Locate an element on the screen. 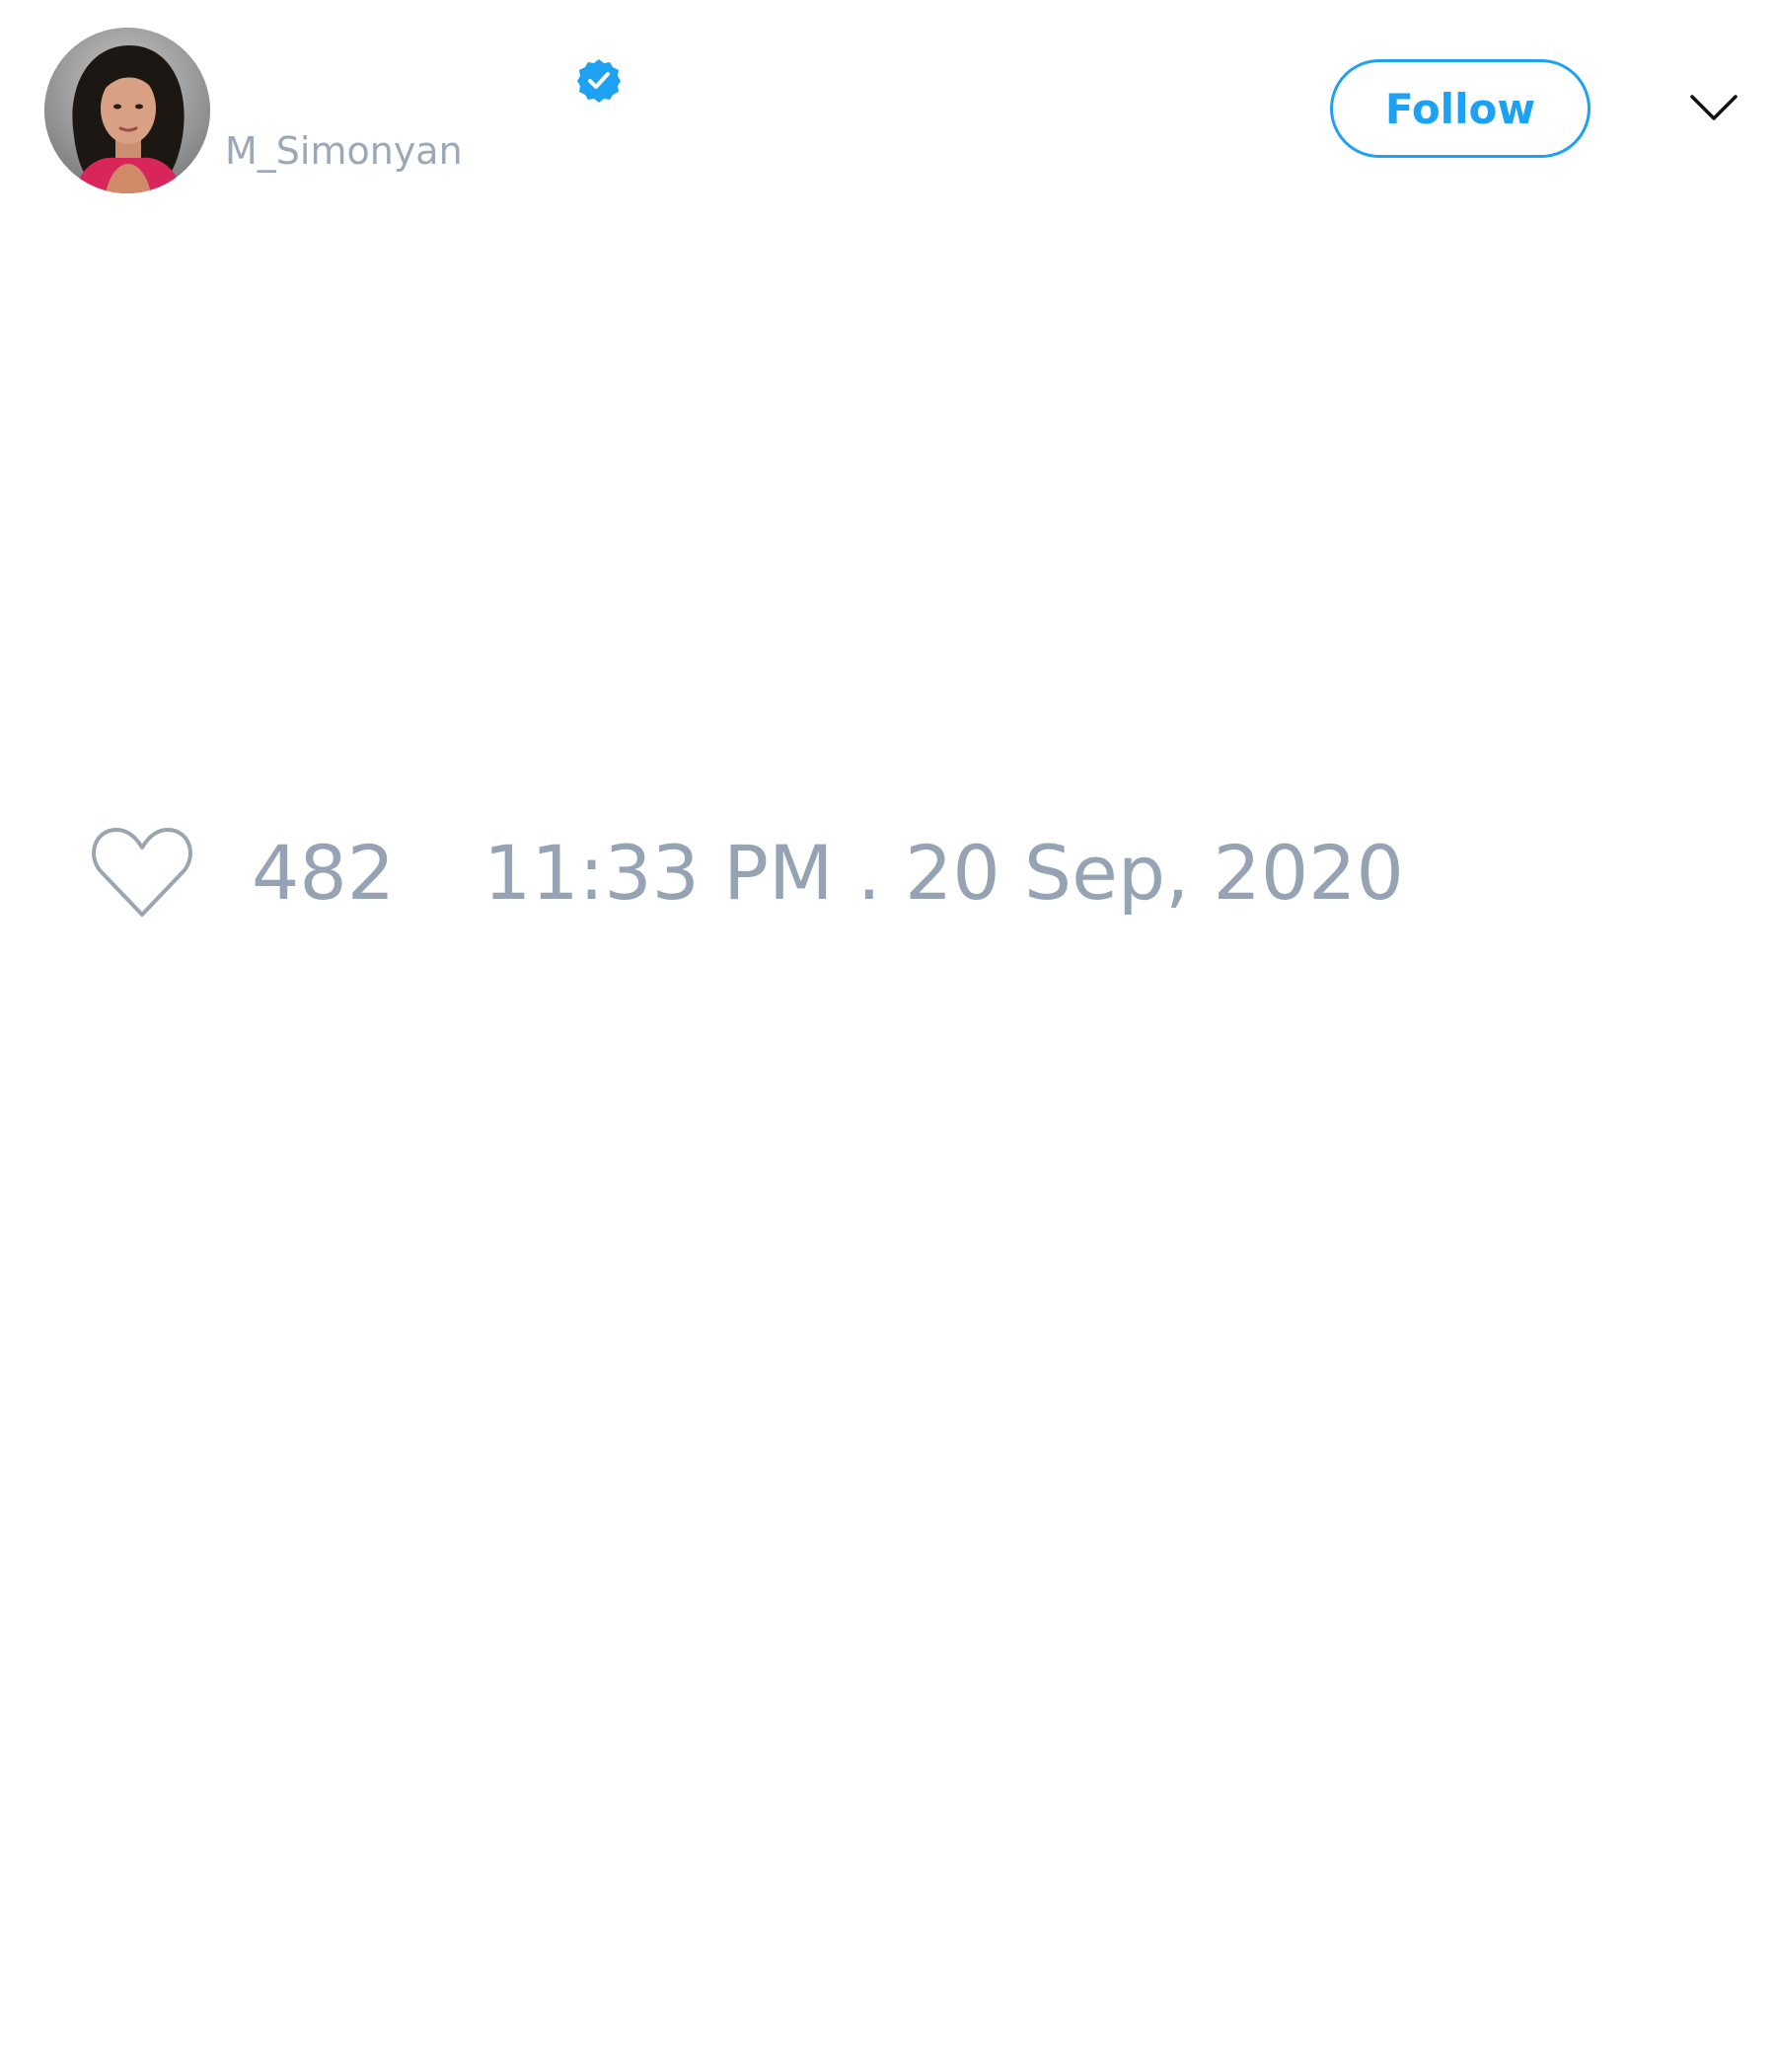 This screenshot has height=2072, width=1776. profile-photo is located at coordinates (127, 111).